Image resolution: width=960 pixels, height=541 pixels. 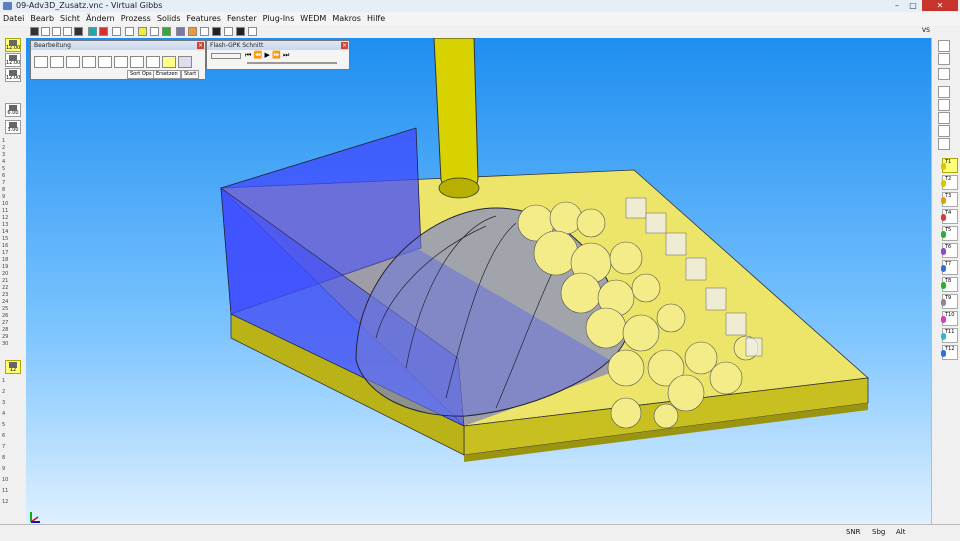 What do you see at coordinates (242, 18) in the screenshot?
I see `menu-fenster: Fenster` at bounding box center [242, 18].